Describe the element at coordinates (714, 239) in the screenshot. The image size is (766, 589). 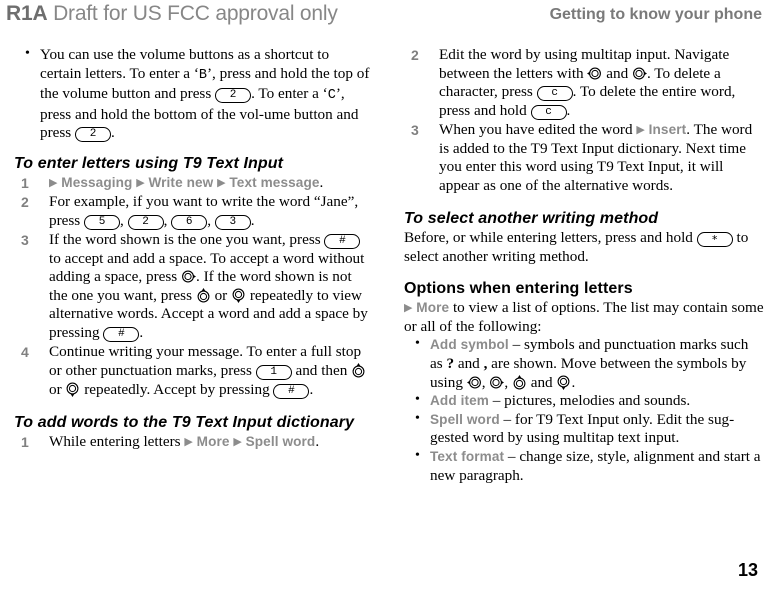
I see `key-star-icon: ∗` at that location.